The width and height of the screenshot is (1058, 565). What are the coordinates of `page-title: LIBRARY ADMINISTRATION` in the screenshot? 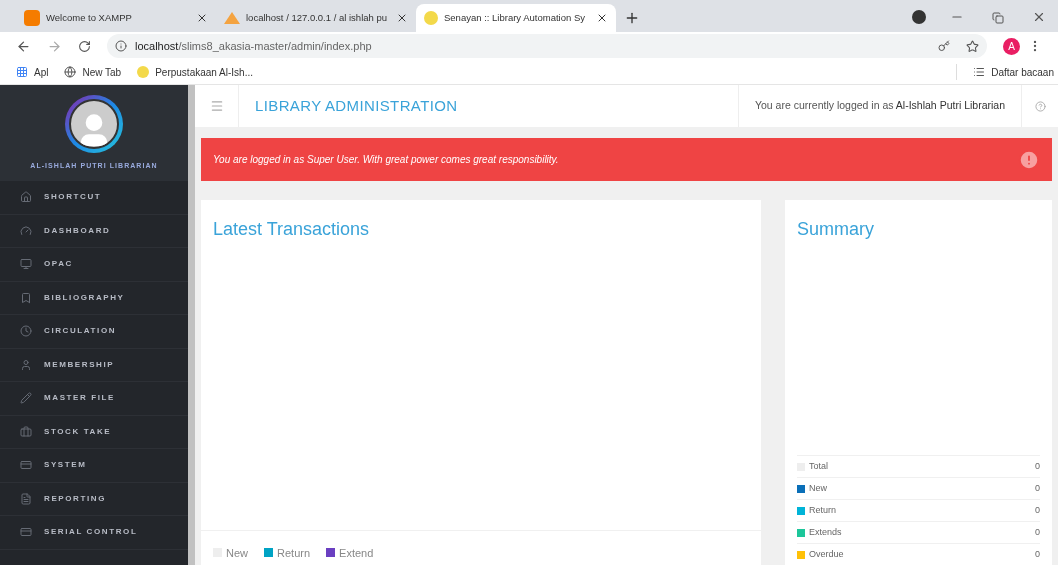 It's located at (356, 105).